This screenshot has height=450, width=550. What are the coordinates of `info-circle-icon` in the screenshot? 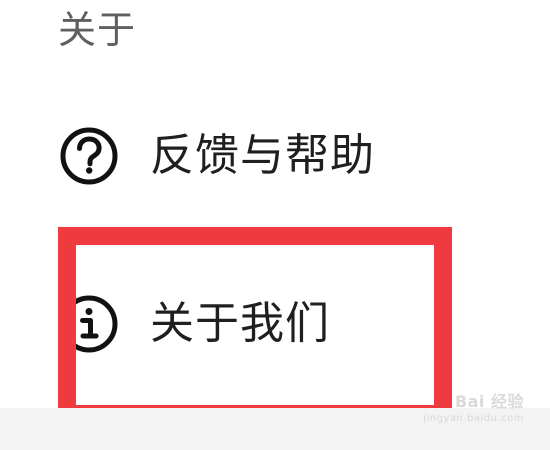 It's located at (89, 324).